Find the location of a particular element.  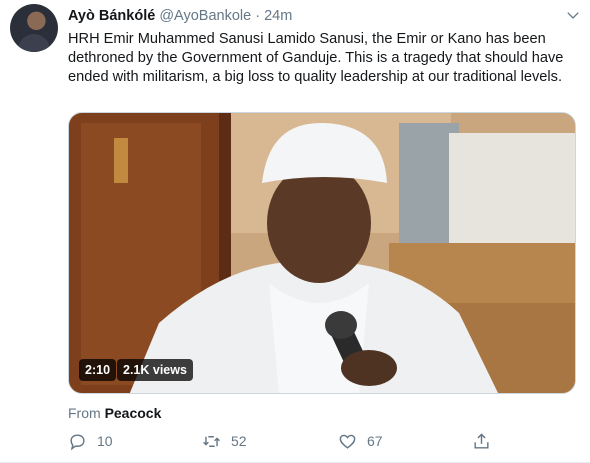

tweet-header: Ayò Bánkólé @AyoBankole · 24m is located at coordinates (180, 16).